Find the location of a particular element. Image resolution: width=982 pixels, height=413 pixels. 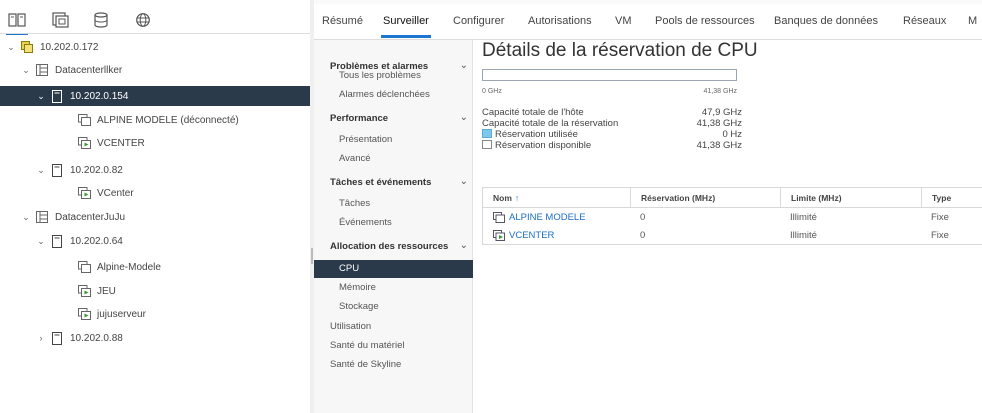

networking-tab is located at coordinates (143, 20).